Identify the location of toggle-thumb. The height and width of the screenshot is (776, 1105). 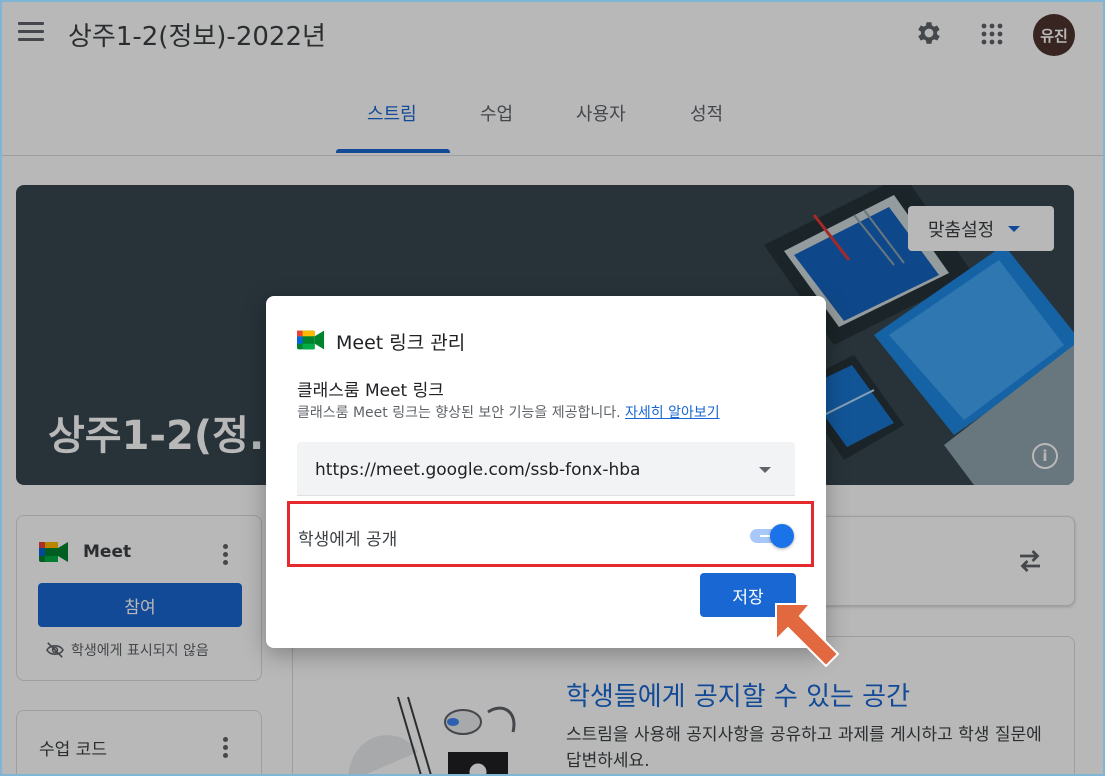
(782, 536).